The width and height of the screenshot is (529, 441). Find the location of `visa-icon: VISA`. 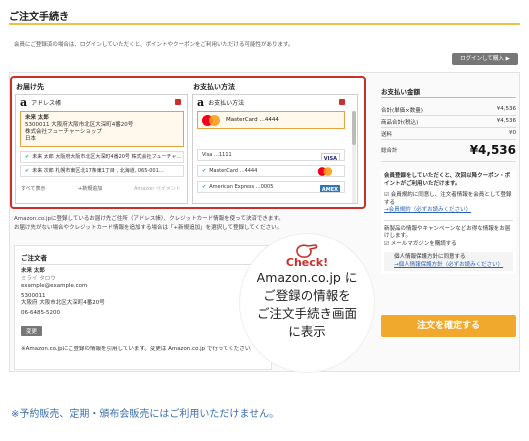

visa-icon: VISA is located at coordinates (330, 156).